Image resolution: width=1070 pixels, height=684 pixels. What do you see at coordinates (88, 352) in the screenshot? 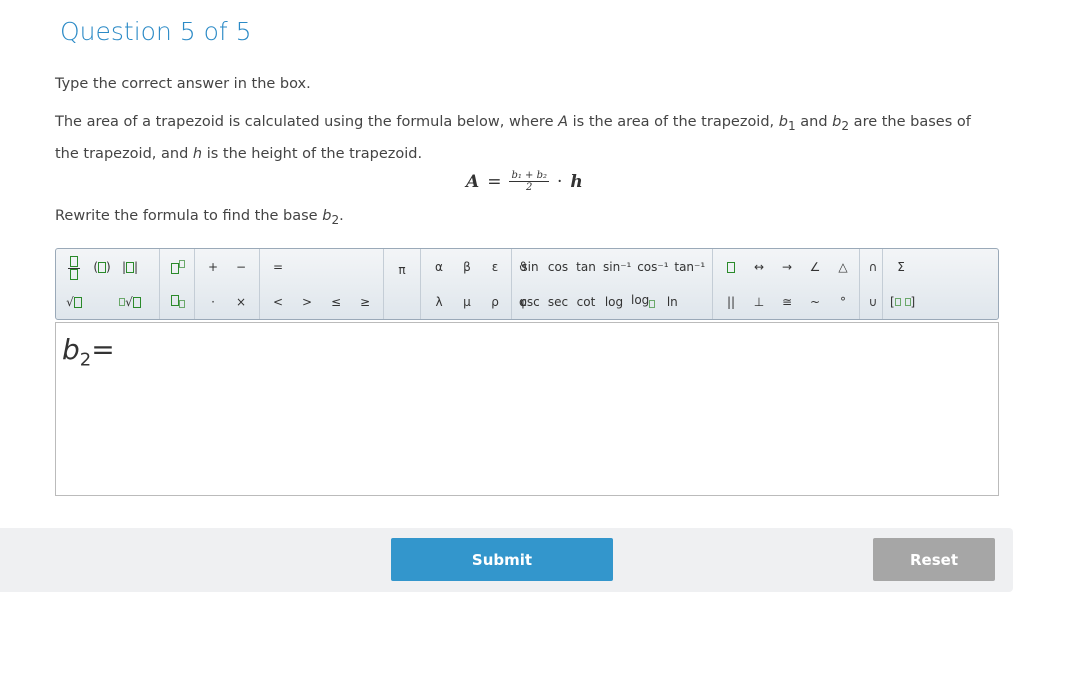
I see `answer-expression: b2=` at bounding box center [88, 352].